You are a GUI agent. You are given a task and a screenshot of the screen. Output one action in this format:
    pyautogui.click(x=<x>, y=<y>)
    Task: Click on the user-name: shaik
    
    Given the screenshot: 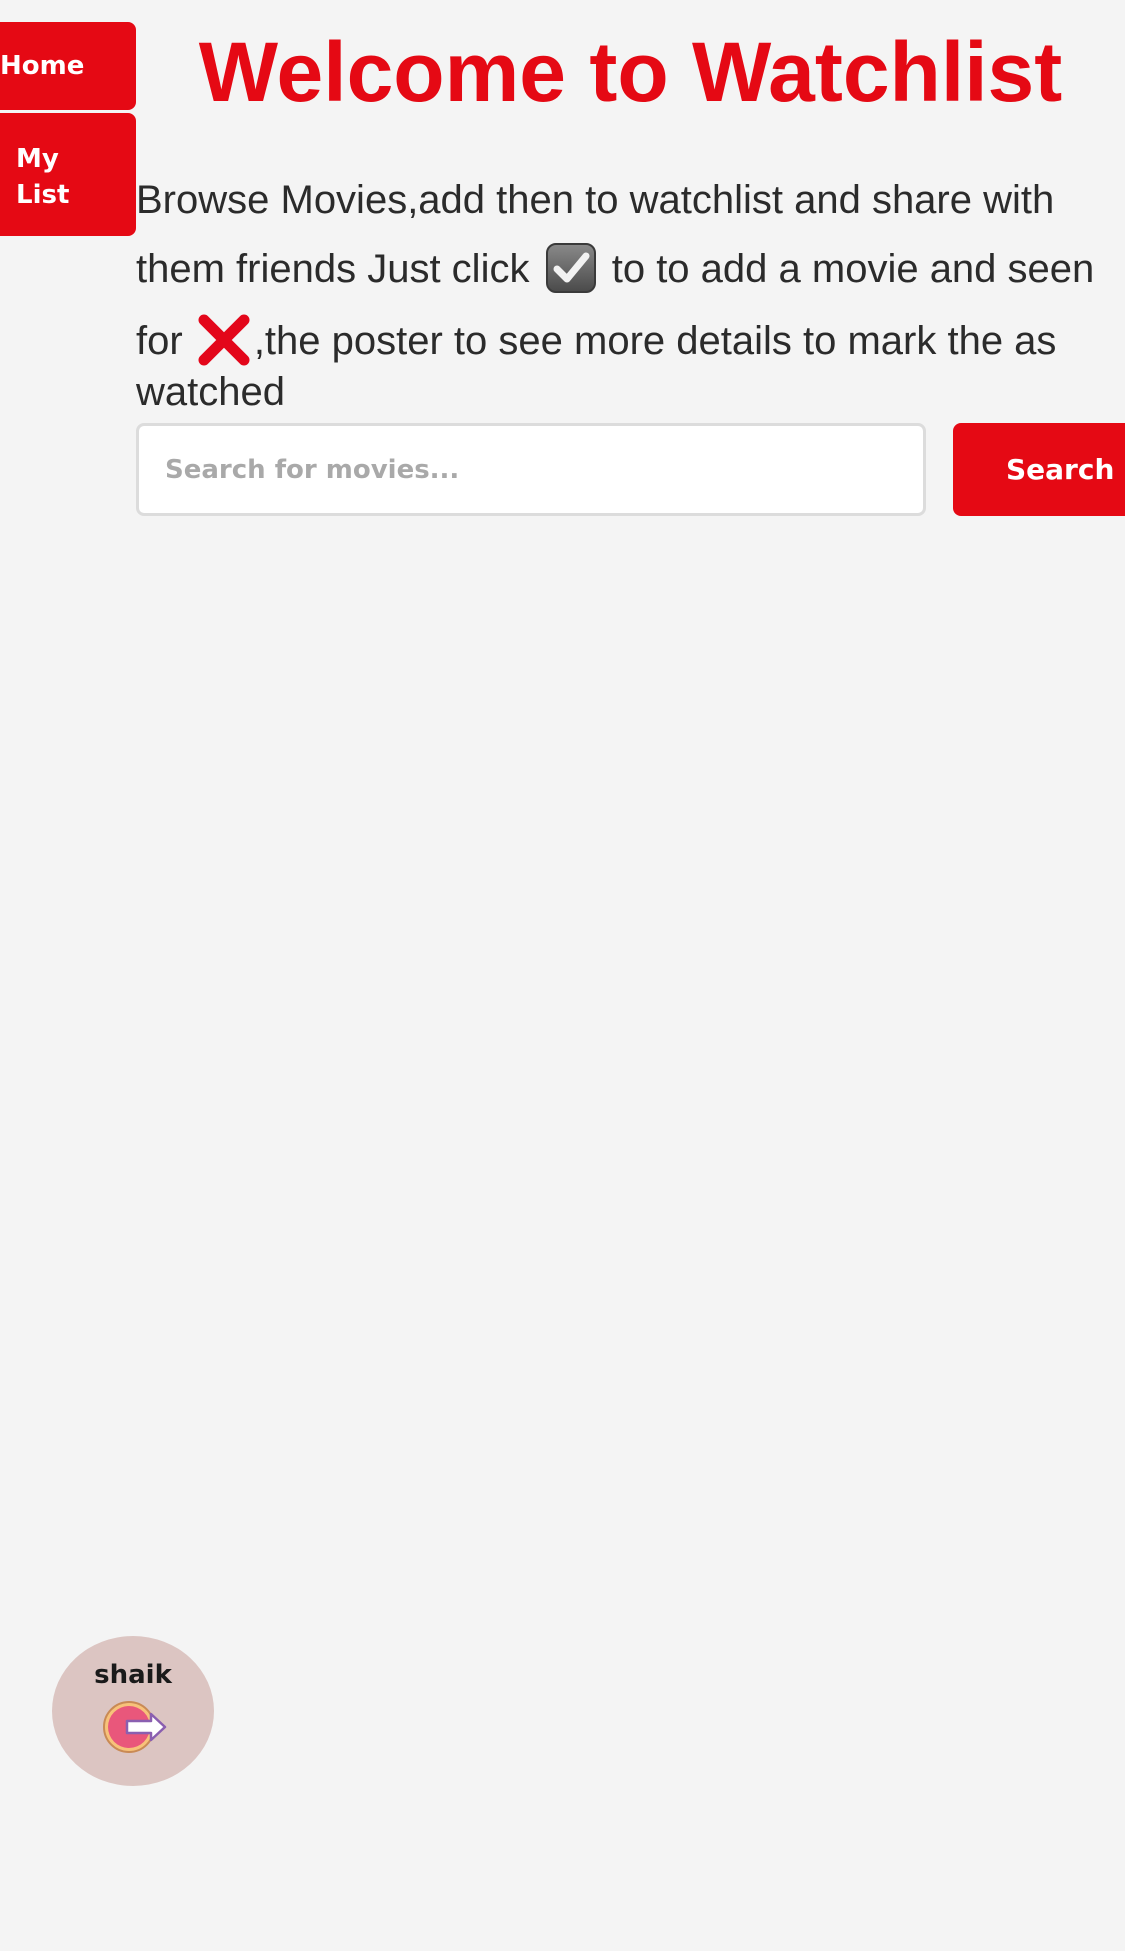 What is the action you would take?
    pyautogui.click(x=133, y=1675)
    